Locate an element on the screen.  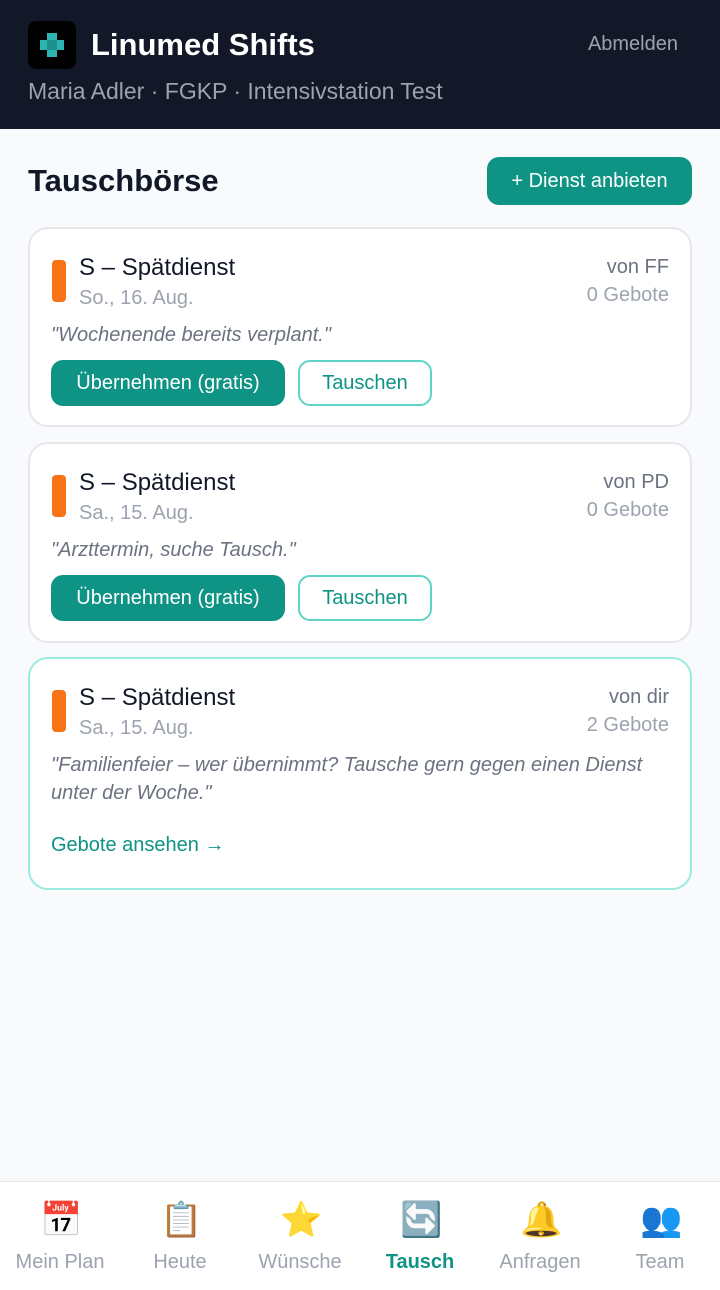
bell-icon: 🔔 is located at coordinates (541, 1220).